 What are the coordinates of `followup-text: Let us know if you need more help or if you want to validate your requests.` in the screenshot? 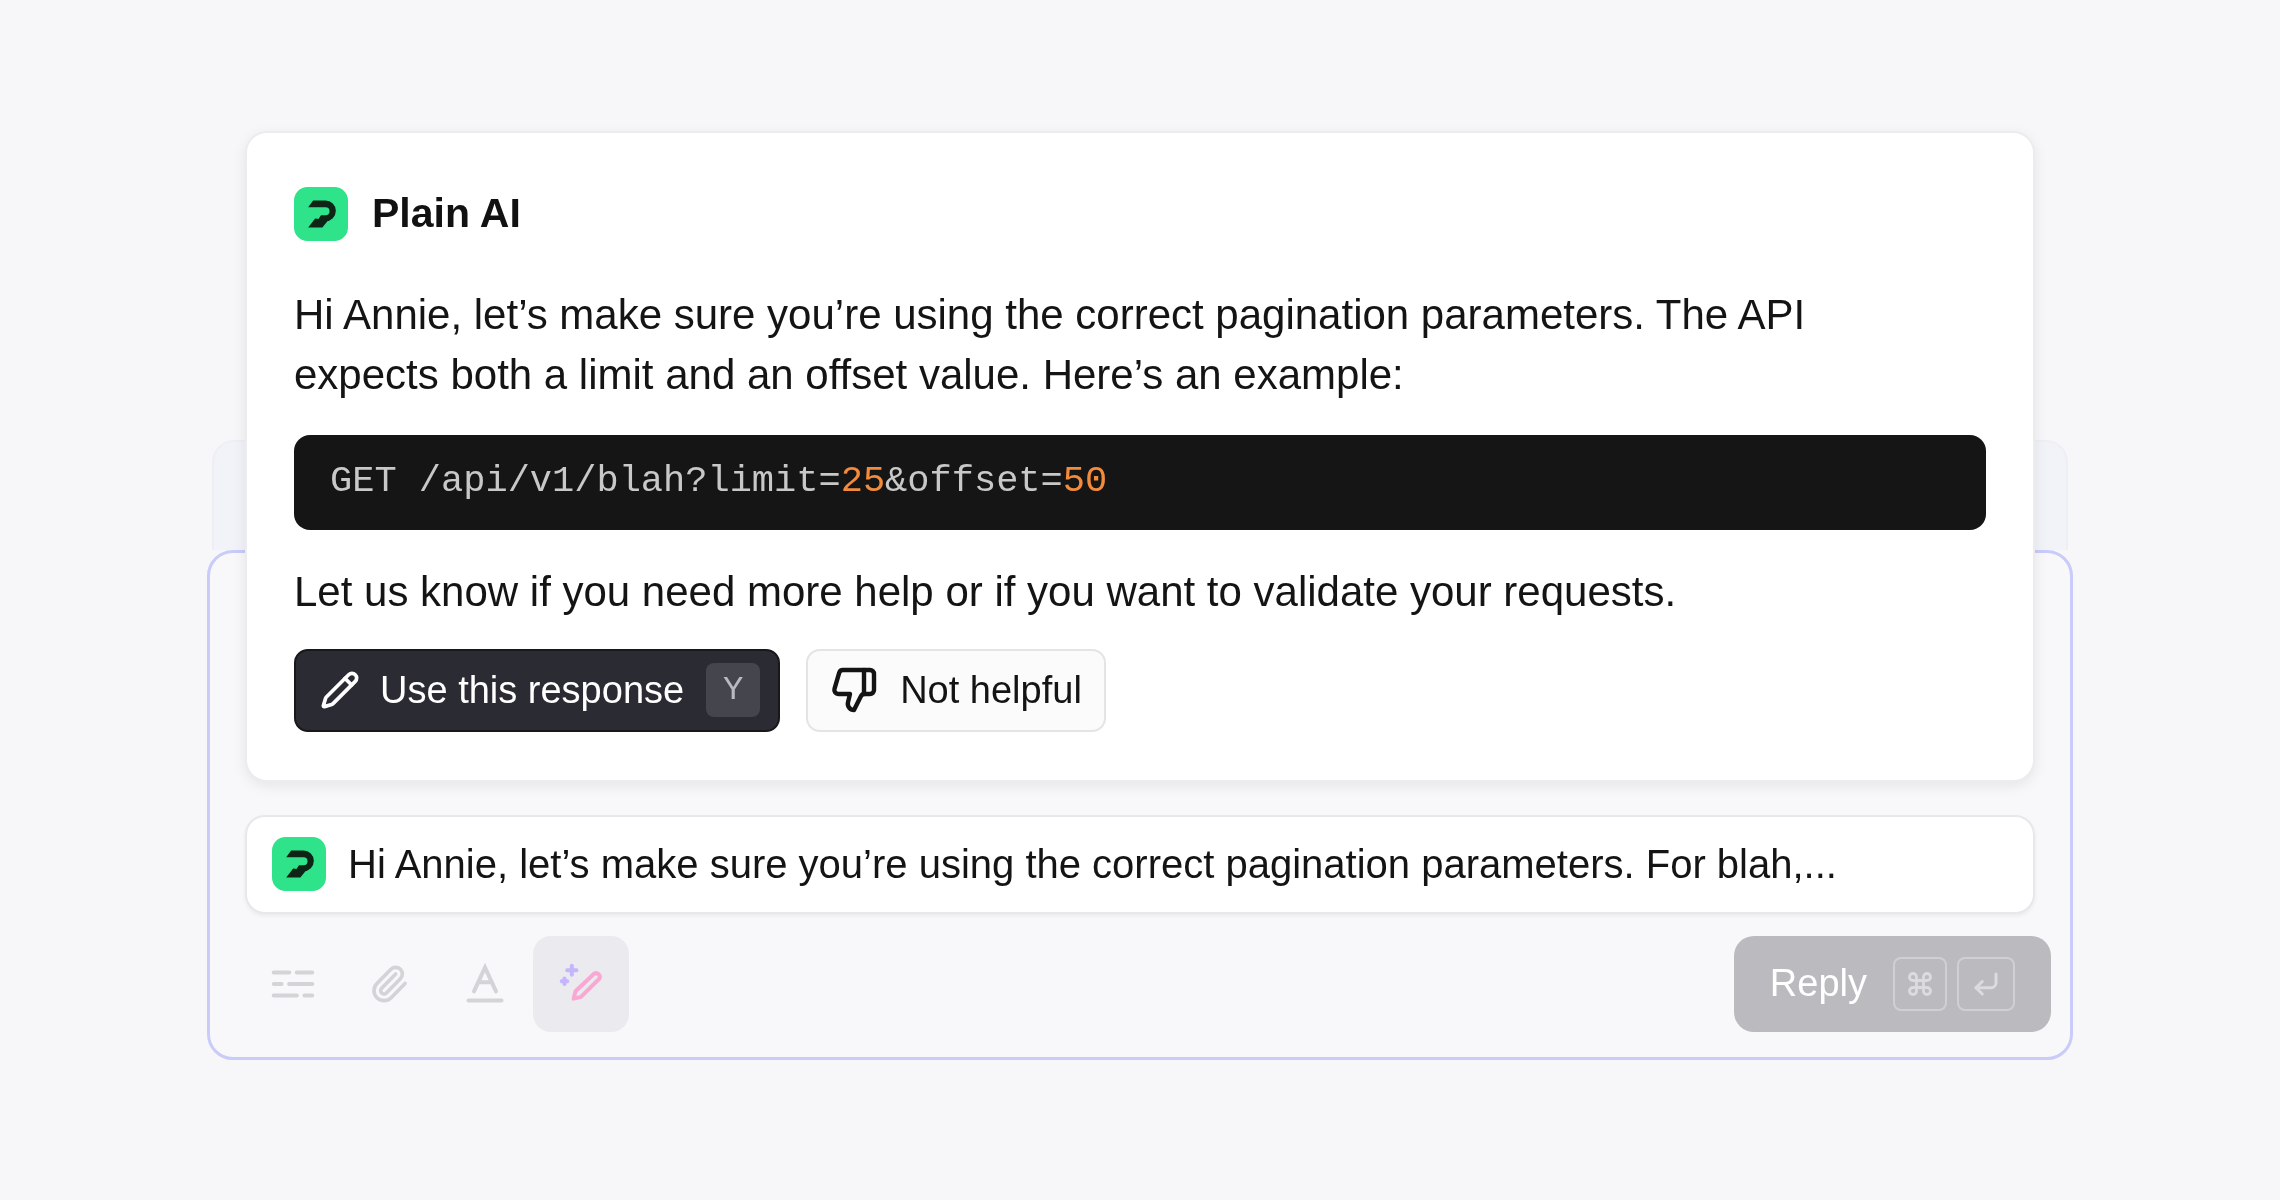 It's located at (986, 591).